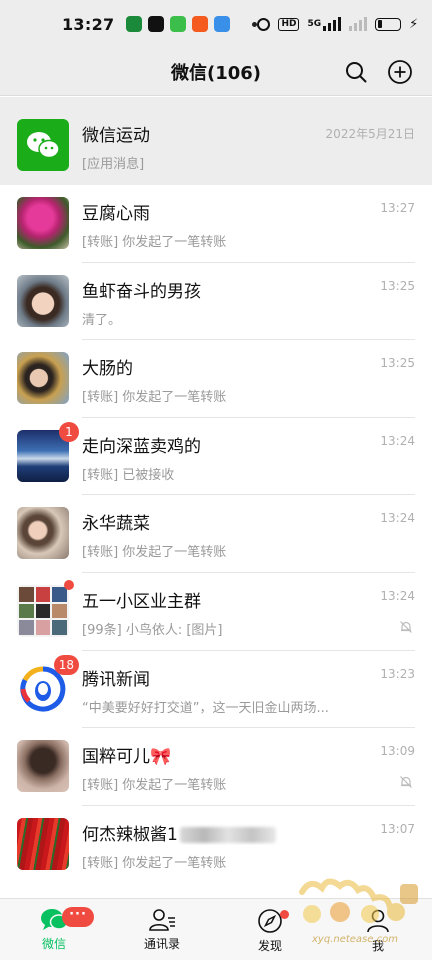  Describe the element at coordinates (269, 946) in the screenshot. I see `tab-label: 发现` at that location.